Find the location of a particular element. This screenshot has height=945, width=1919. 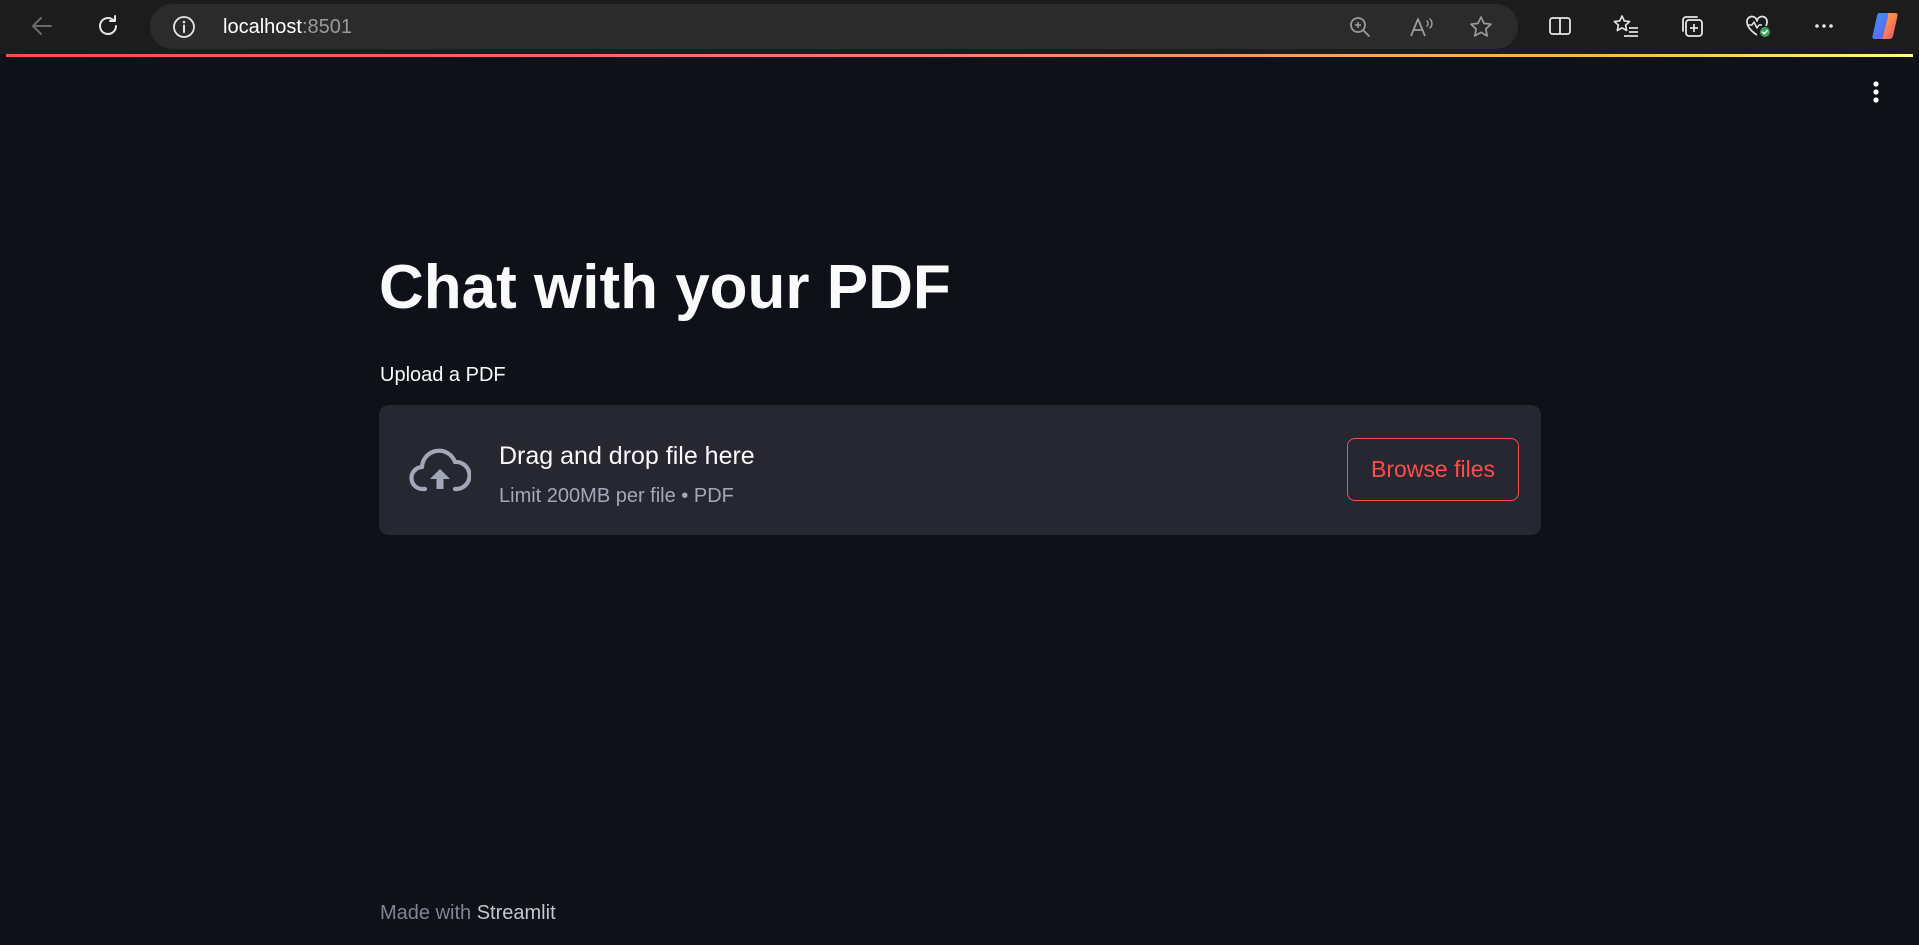

refresh-icon is located at coordinates (108, 25).